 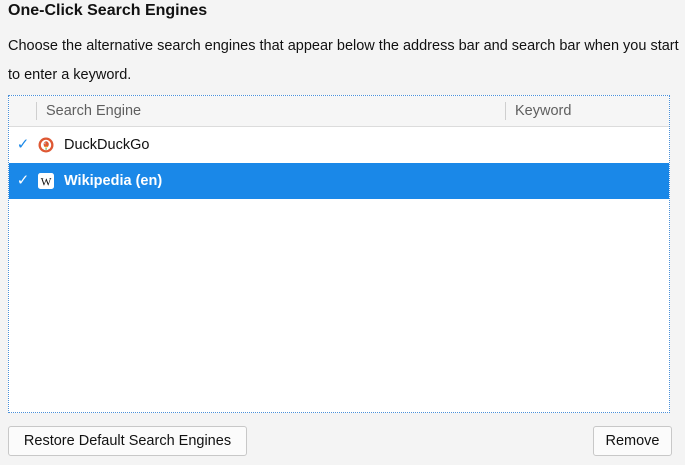 I want to click on remove-button: Remove, so click(x=632, y=441).